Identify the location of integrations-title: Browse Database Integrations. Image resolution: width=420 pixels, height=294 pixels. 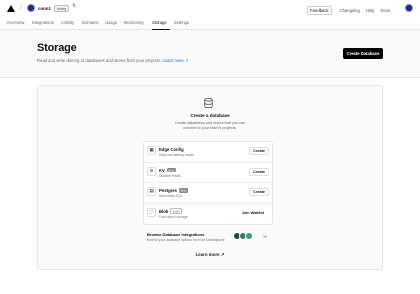
(176, 234).